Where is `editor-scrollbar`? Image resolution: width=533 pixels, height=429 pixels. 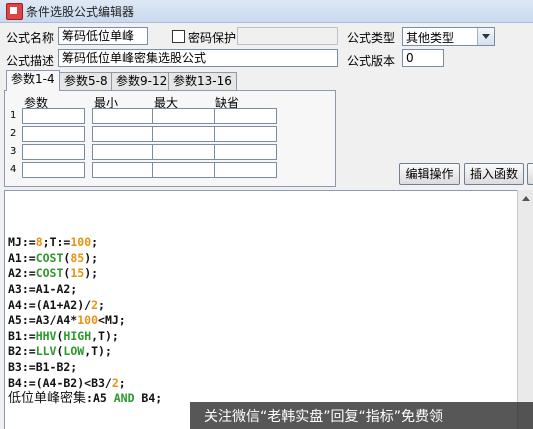 editor-scrollbar is located at coordinates (525, 309).